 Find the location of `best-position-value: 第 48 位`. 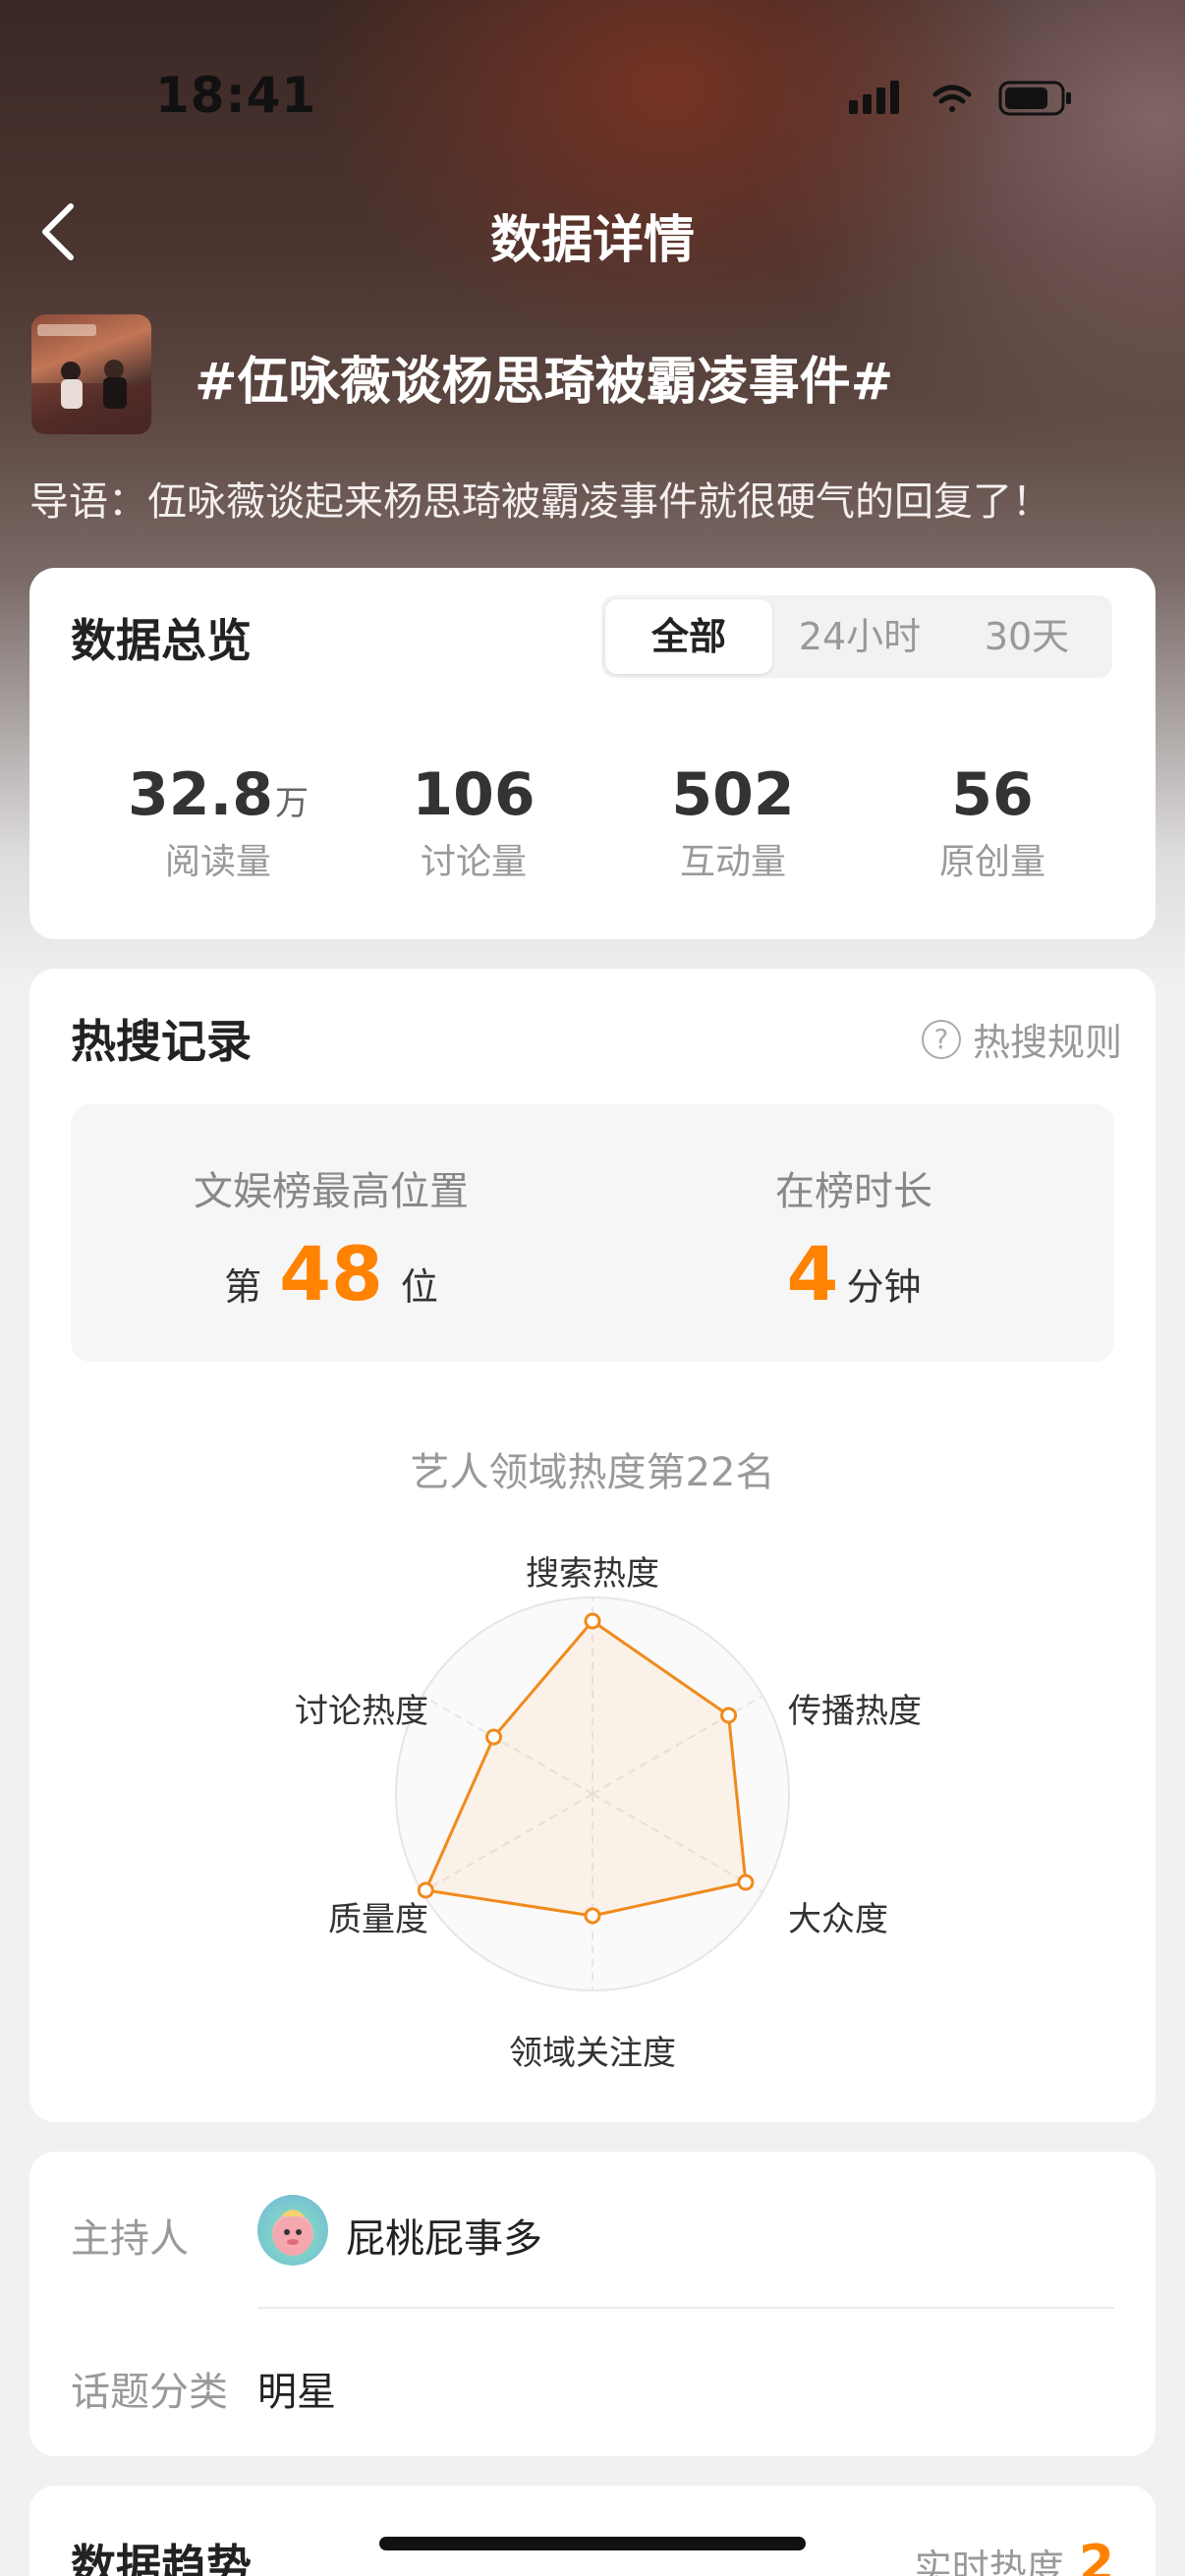

best-position-value: 第 48 位 is located at coordinates (332, 1273).